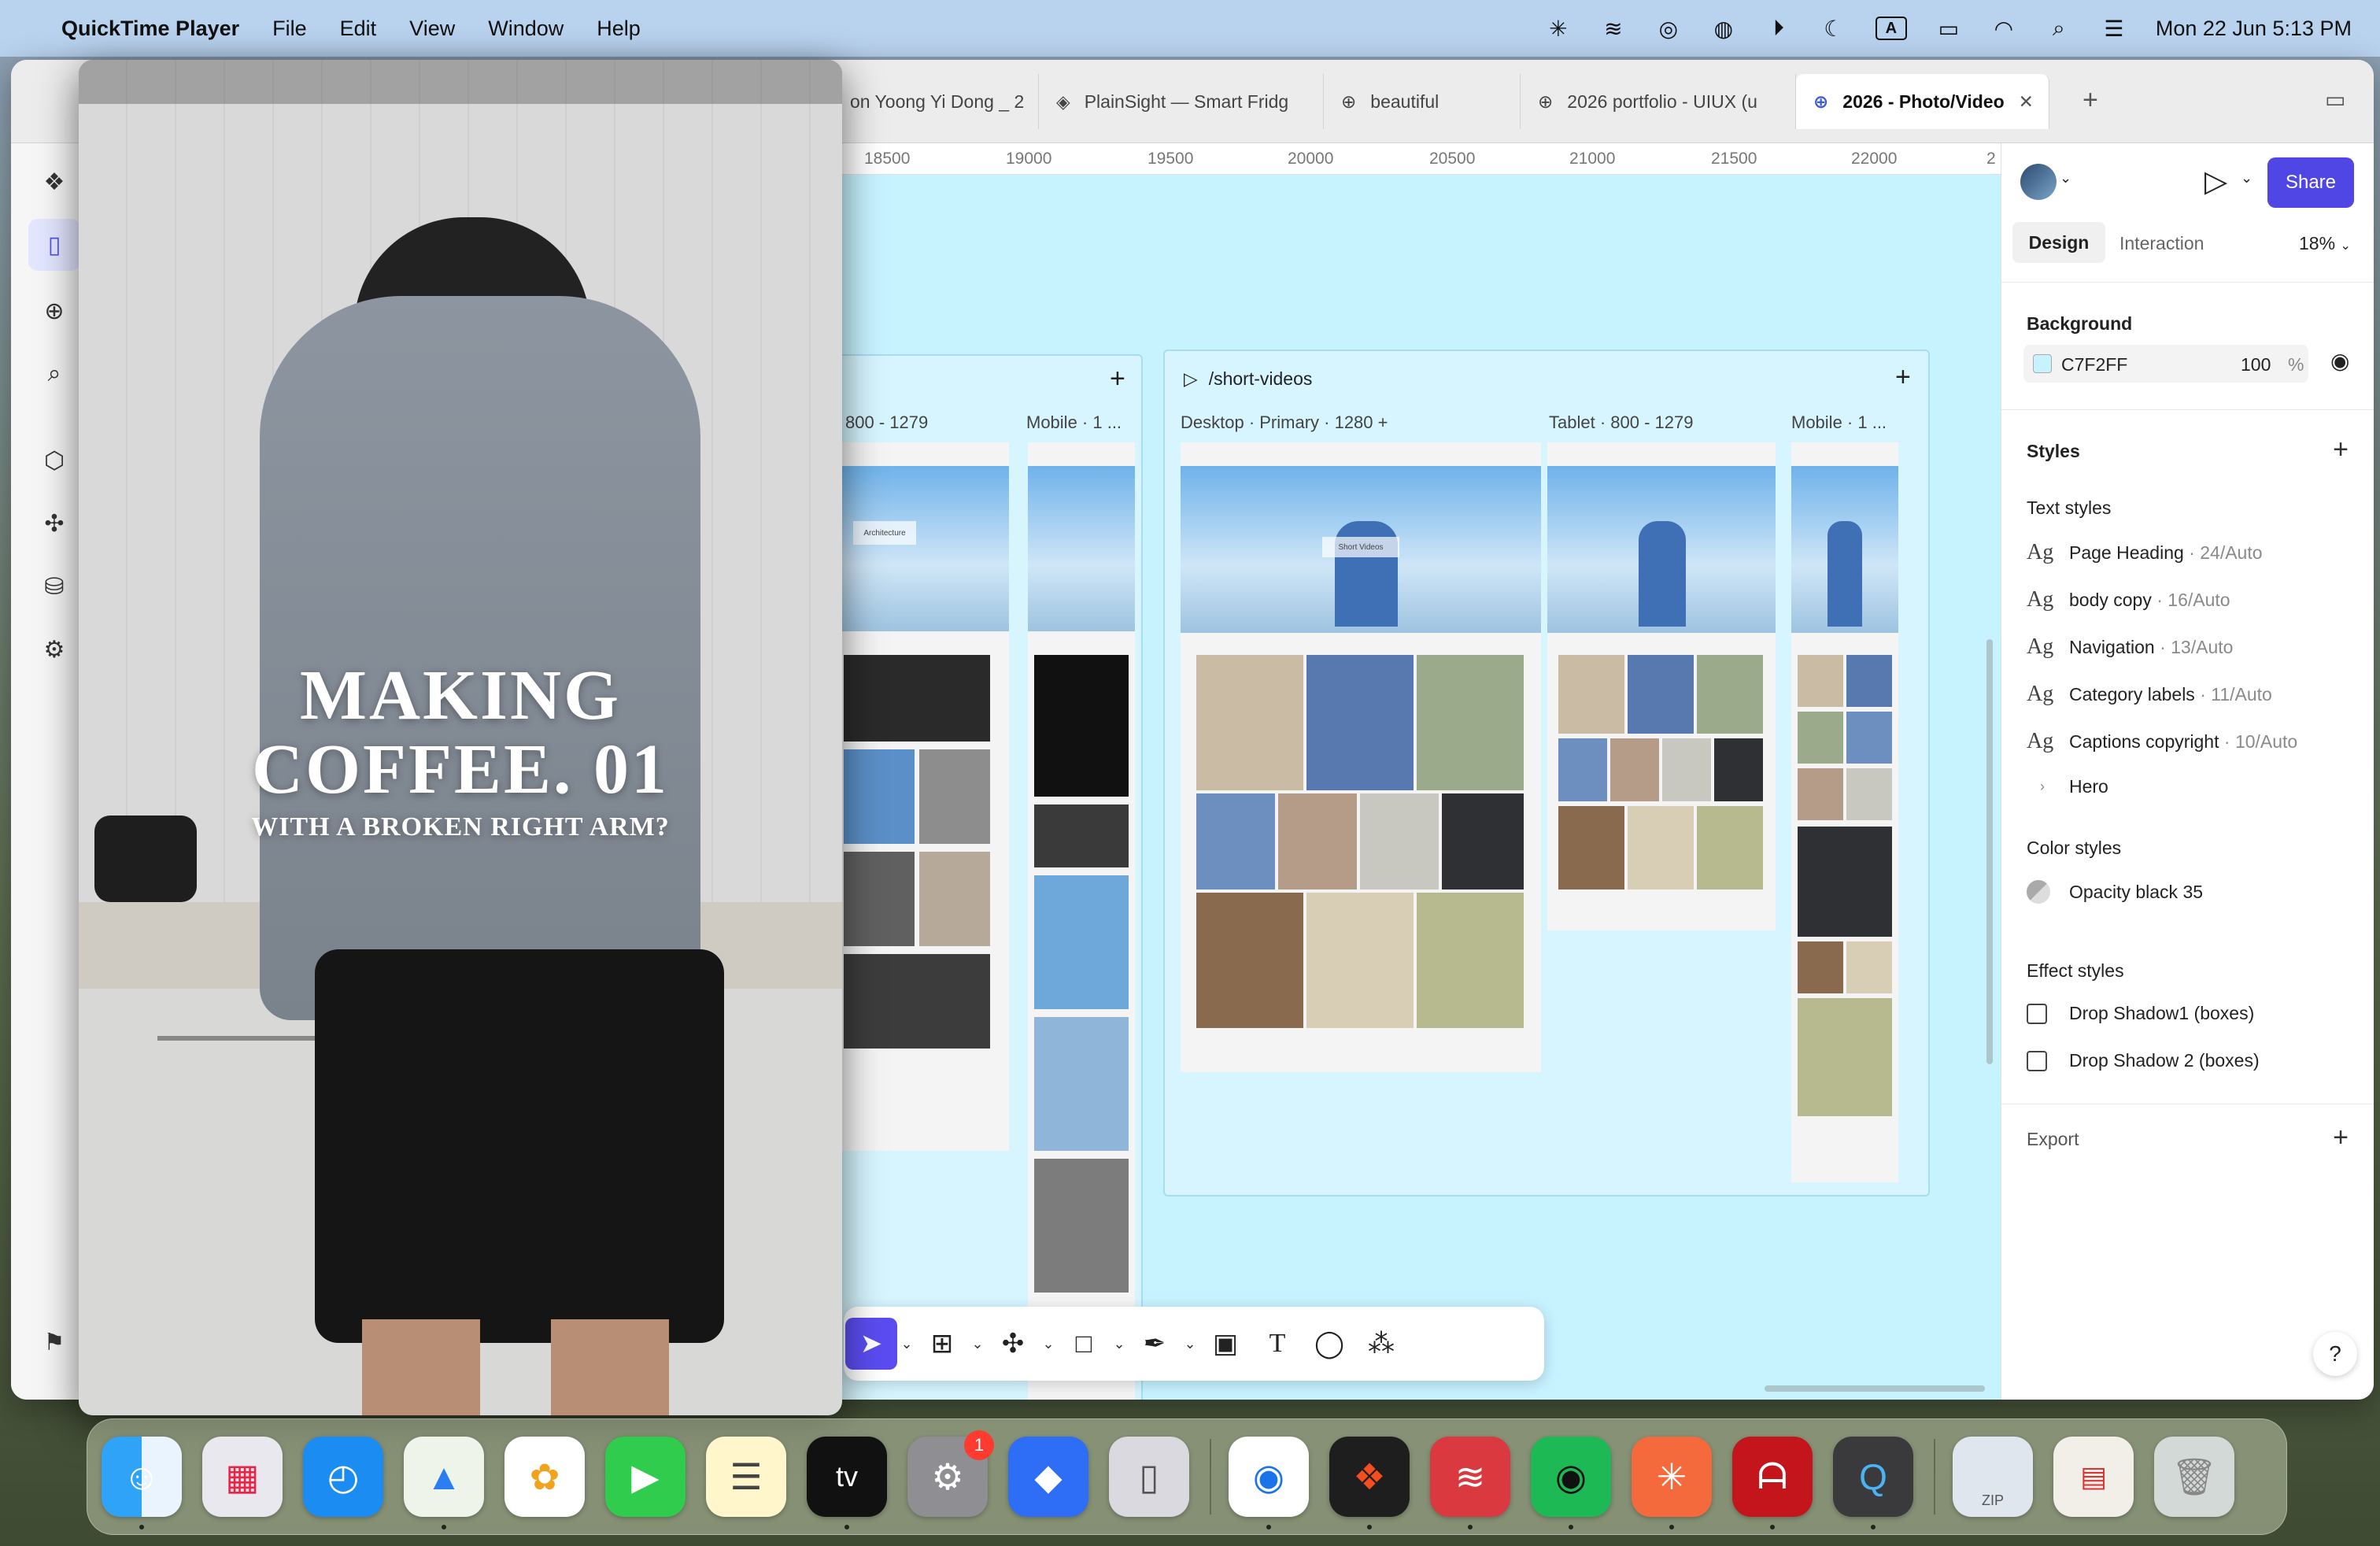 This screenshot has height=1546, width=2380. What do you see at coordinates (2145, 552) in the screenshot?
I see `text-style-page-heading: Ag Page Heading · 24/Auto` at bounding box center [2145, 552].